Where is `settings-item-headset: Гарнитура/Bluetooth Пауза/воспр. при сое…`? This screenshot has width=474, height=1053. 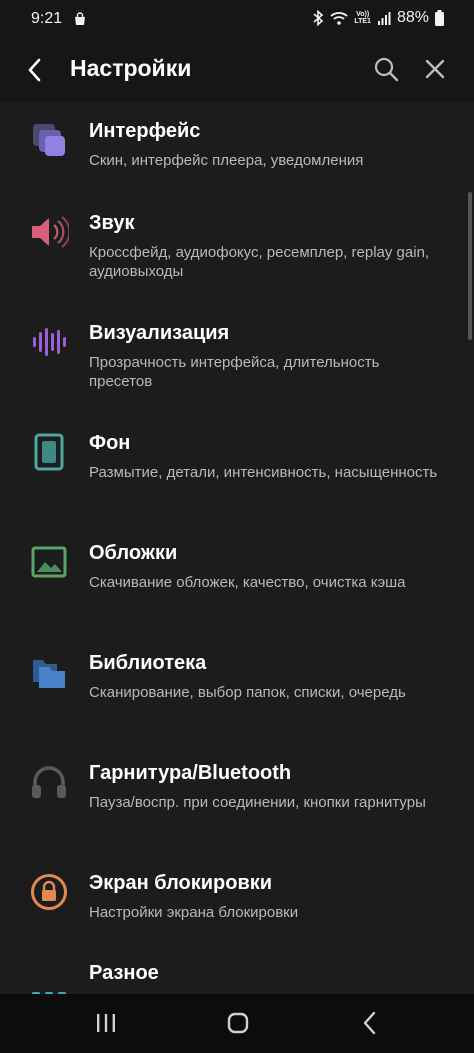
settings-item-headset: Гарнитура/Bluetooth Пауза/воспр. при сое… is located at coordinates (237, 801).